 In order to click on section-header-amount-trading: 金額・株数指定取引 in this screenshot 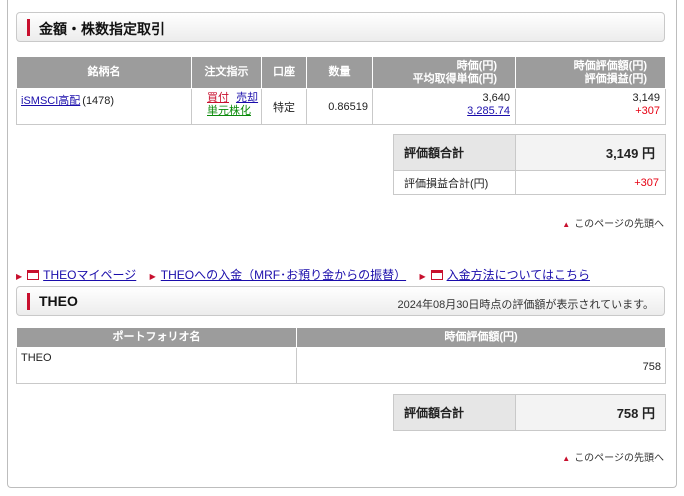, I will do `click(340, 27)`.